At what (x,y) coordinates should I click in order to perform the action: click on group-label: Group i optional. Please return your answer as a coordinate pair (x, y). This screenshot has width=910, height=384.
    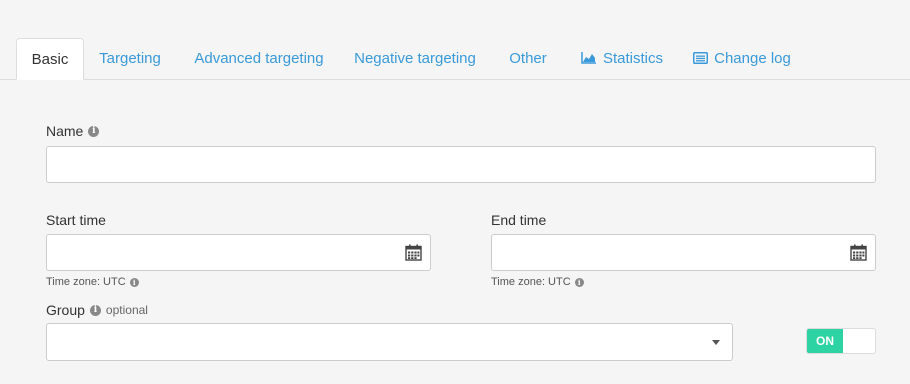
    Looking at the image, I should click on (97, 310).